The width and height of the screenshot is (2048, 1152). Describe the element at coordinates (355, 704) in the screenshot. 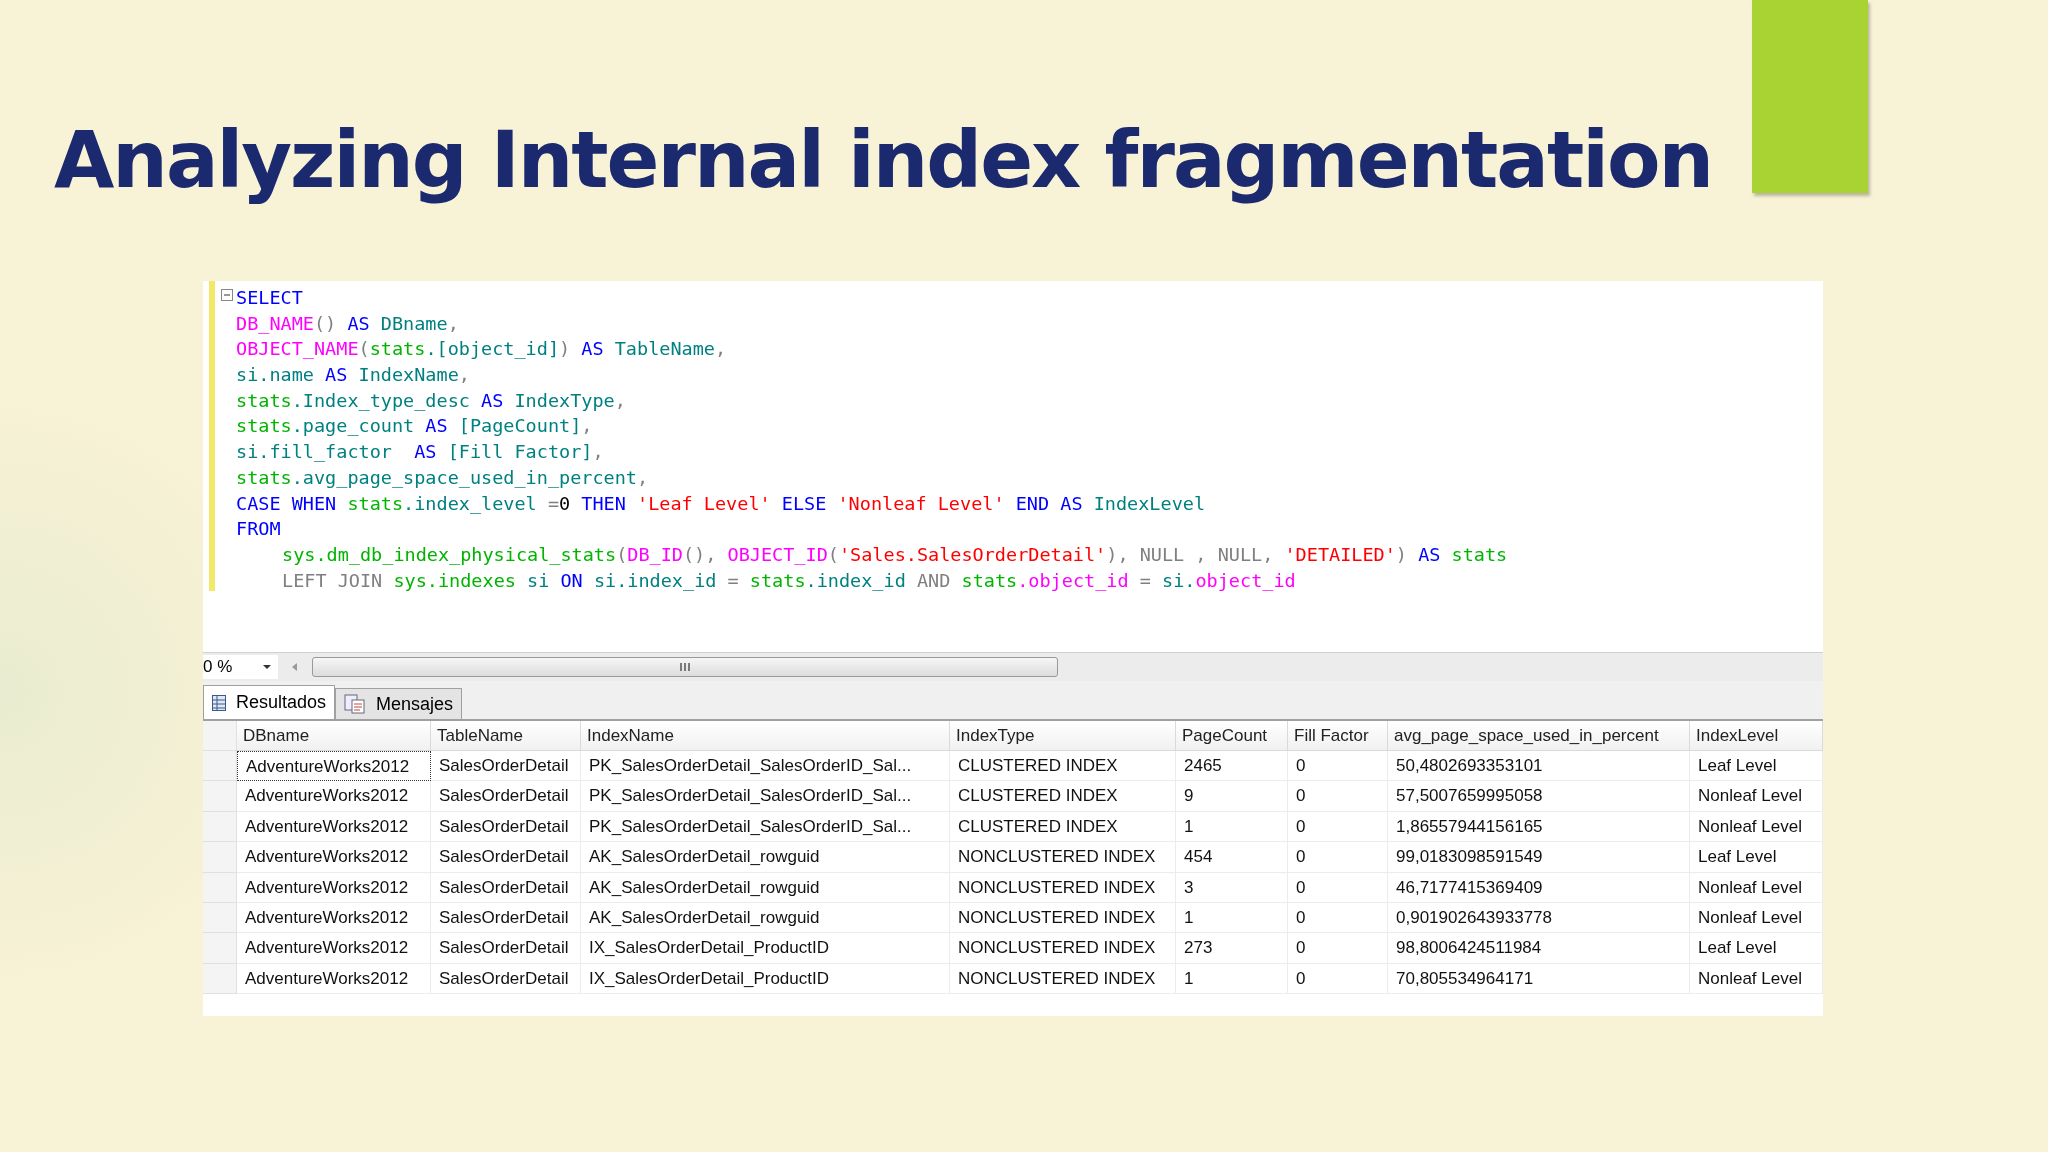

I see `document-icon` at that location.